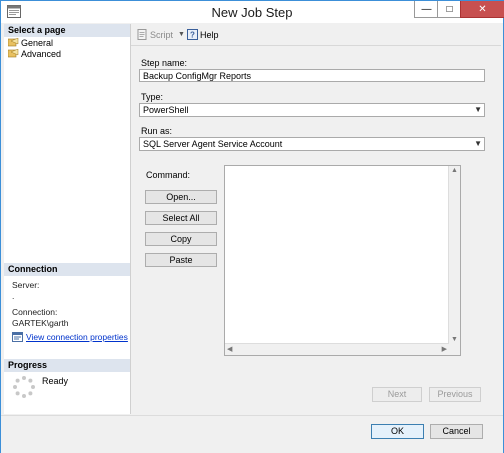 This screenshot has height=453, width=504. What do you see at coordinates (157, 131) in the screenshot?
I see `run-as-label: Run as:` at bounding box center [157, 131].